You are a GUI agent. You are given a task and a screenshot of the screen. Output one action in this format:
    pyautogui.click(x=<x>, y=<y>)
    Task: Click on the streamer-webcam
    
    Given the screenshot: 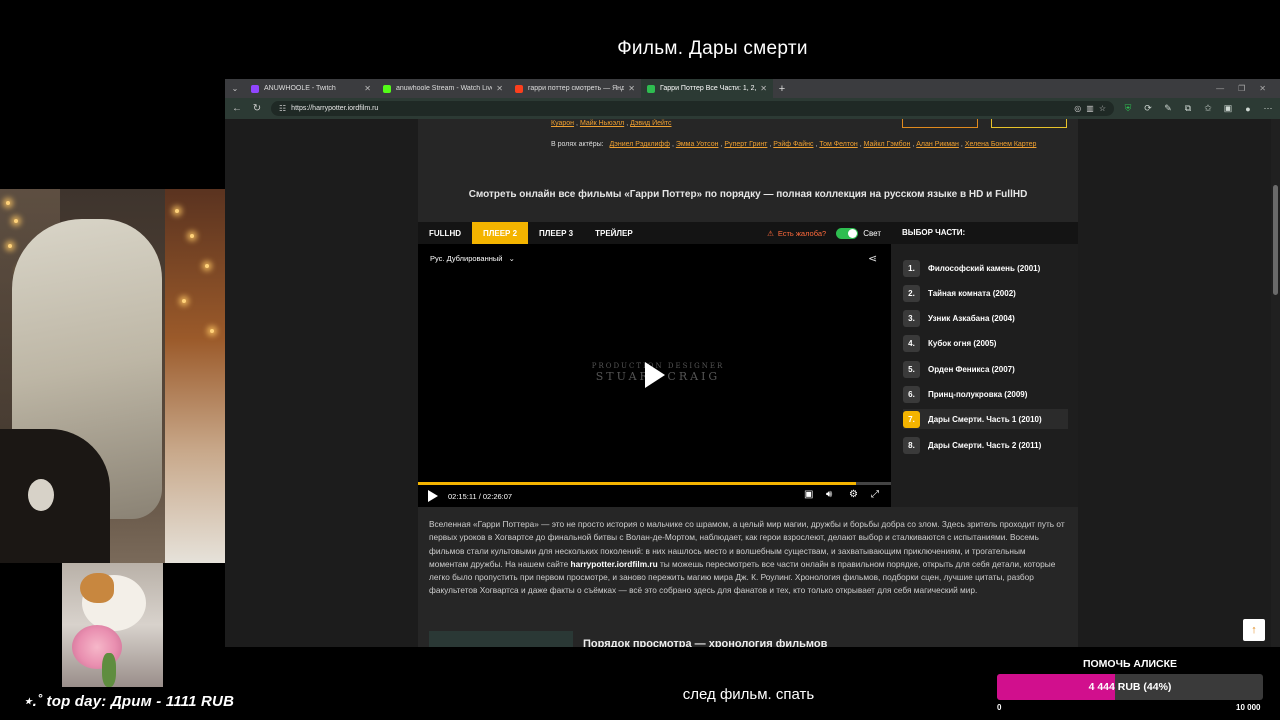 What is the action you would take?
    pyautogui.click(x=113, y=376)
    